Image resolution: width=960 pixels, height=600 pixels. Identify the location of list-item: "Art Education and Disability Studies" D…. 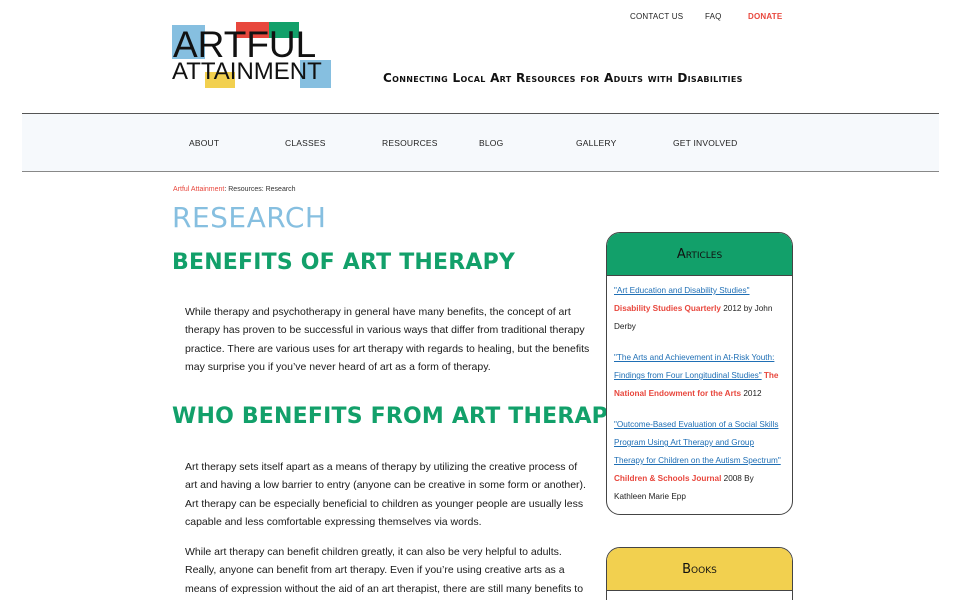
(699, 309).